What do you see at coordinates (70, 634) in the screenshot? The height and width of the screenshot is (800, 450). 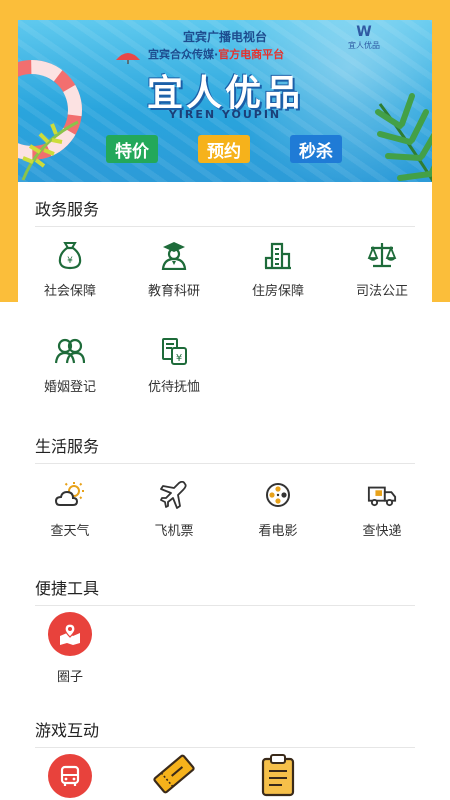 I see `circle-map-icon` at bounding box center [70, 634].